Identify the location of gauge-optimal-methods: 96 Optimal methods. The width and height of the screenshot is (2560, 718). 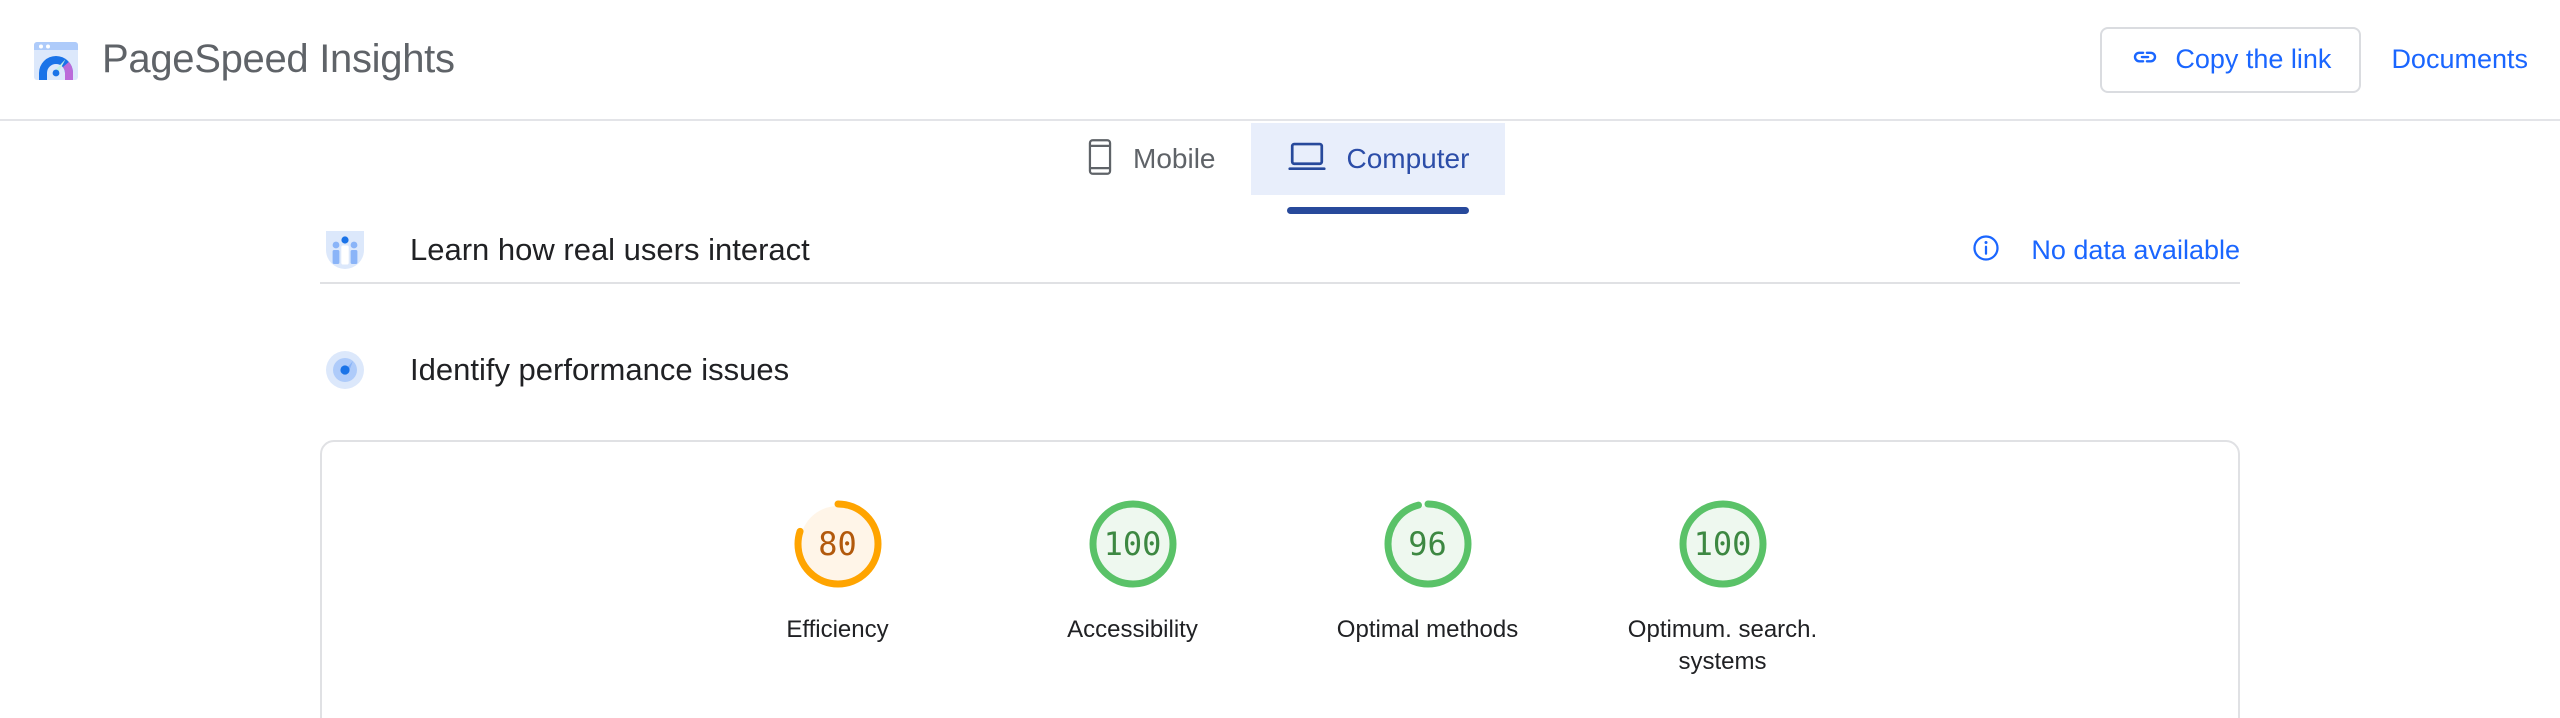
(1428, 571).